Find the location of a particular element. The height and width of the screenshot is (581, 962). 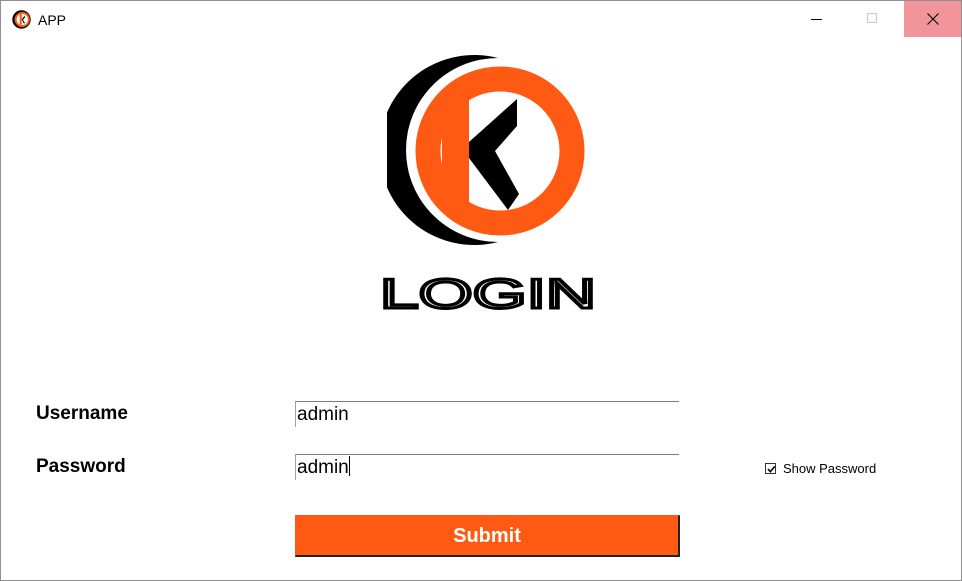

text-caret is located at coordinates (349, 466).